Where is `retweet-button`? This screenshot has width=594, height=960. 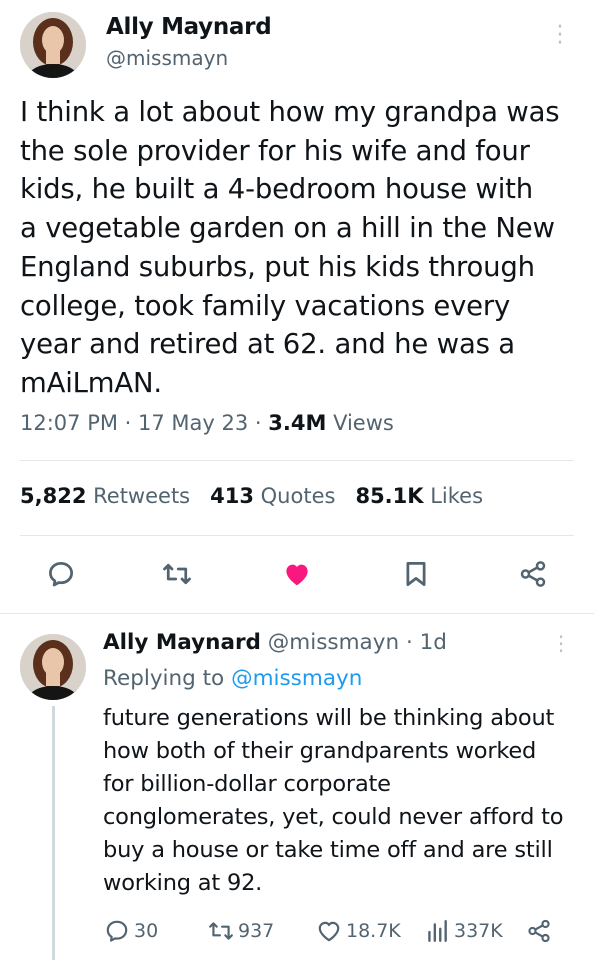
retweet-button is located at coordinates (177, 574).